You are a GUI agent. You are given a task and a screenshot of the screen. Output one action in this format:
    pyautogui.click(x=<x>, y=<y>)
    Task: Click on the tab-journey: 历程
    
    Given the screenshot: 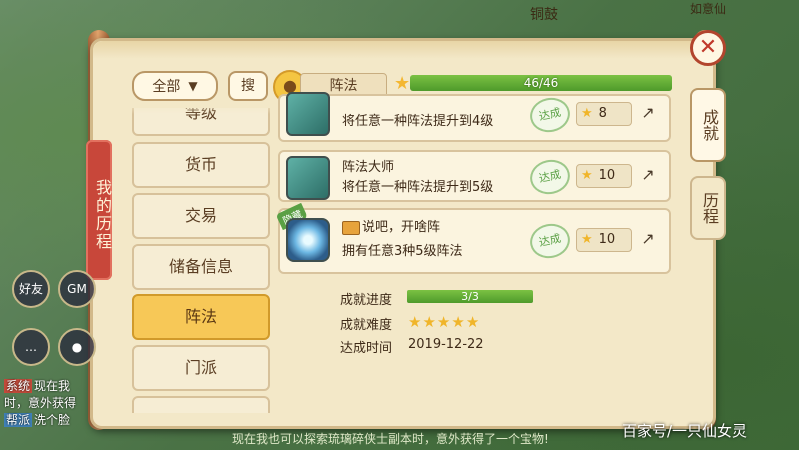 What is the action you would take?
    pyautogui.click(x=708, y=208)
    